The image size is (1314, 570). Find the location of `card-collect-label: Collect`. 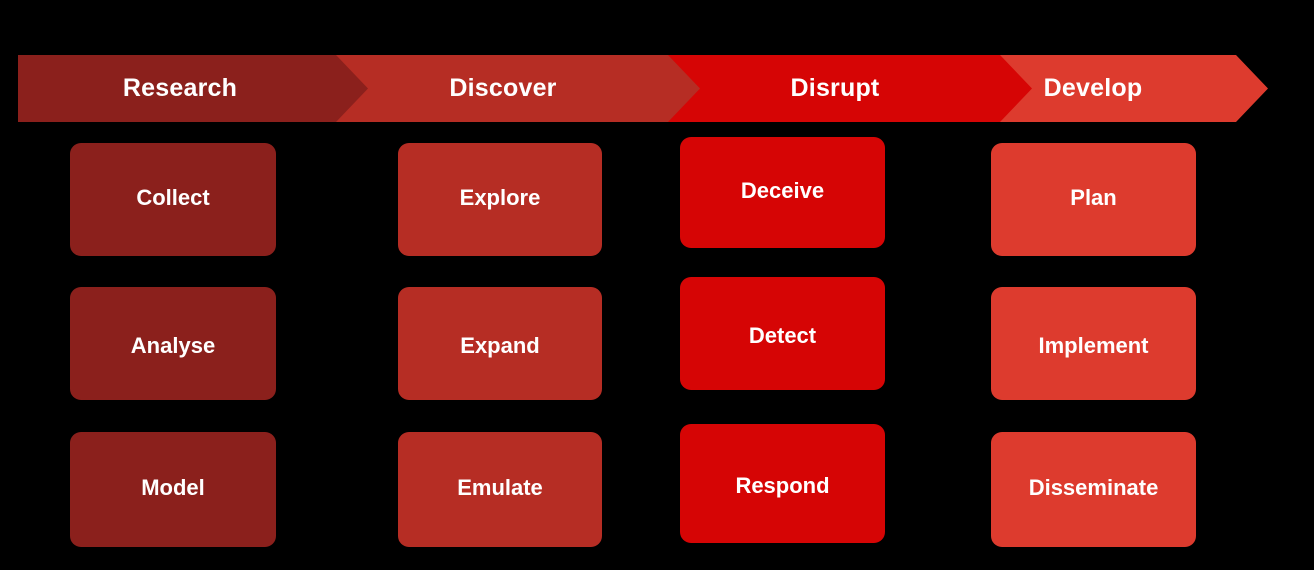

card-collect-label: Collect is located at coordinates (173, 197).